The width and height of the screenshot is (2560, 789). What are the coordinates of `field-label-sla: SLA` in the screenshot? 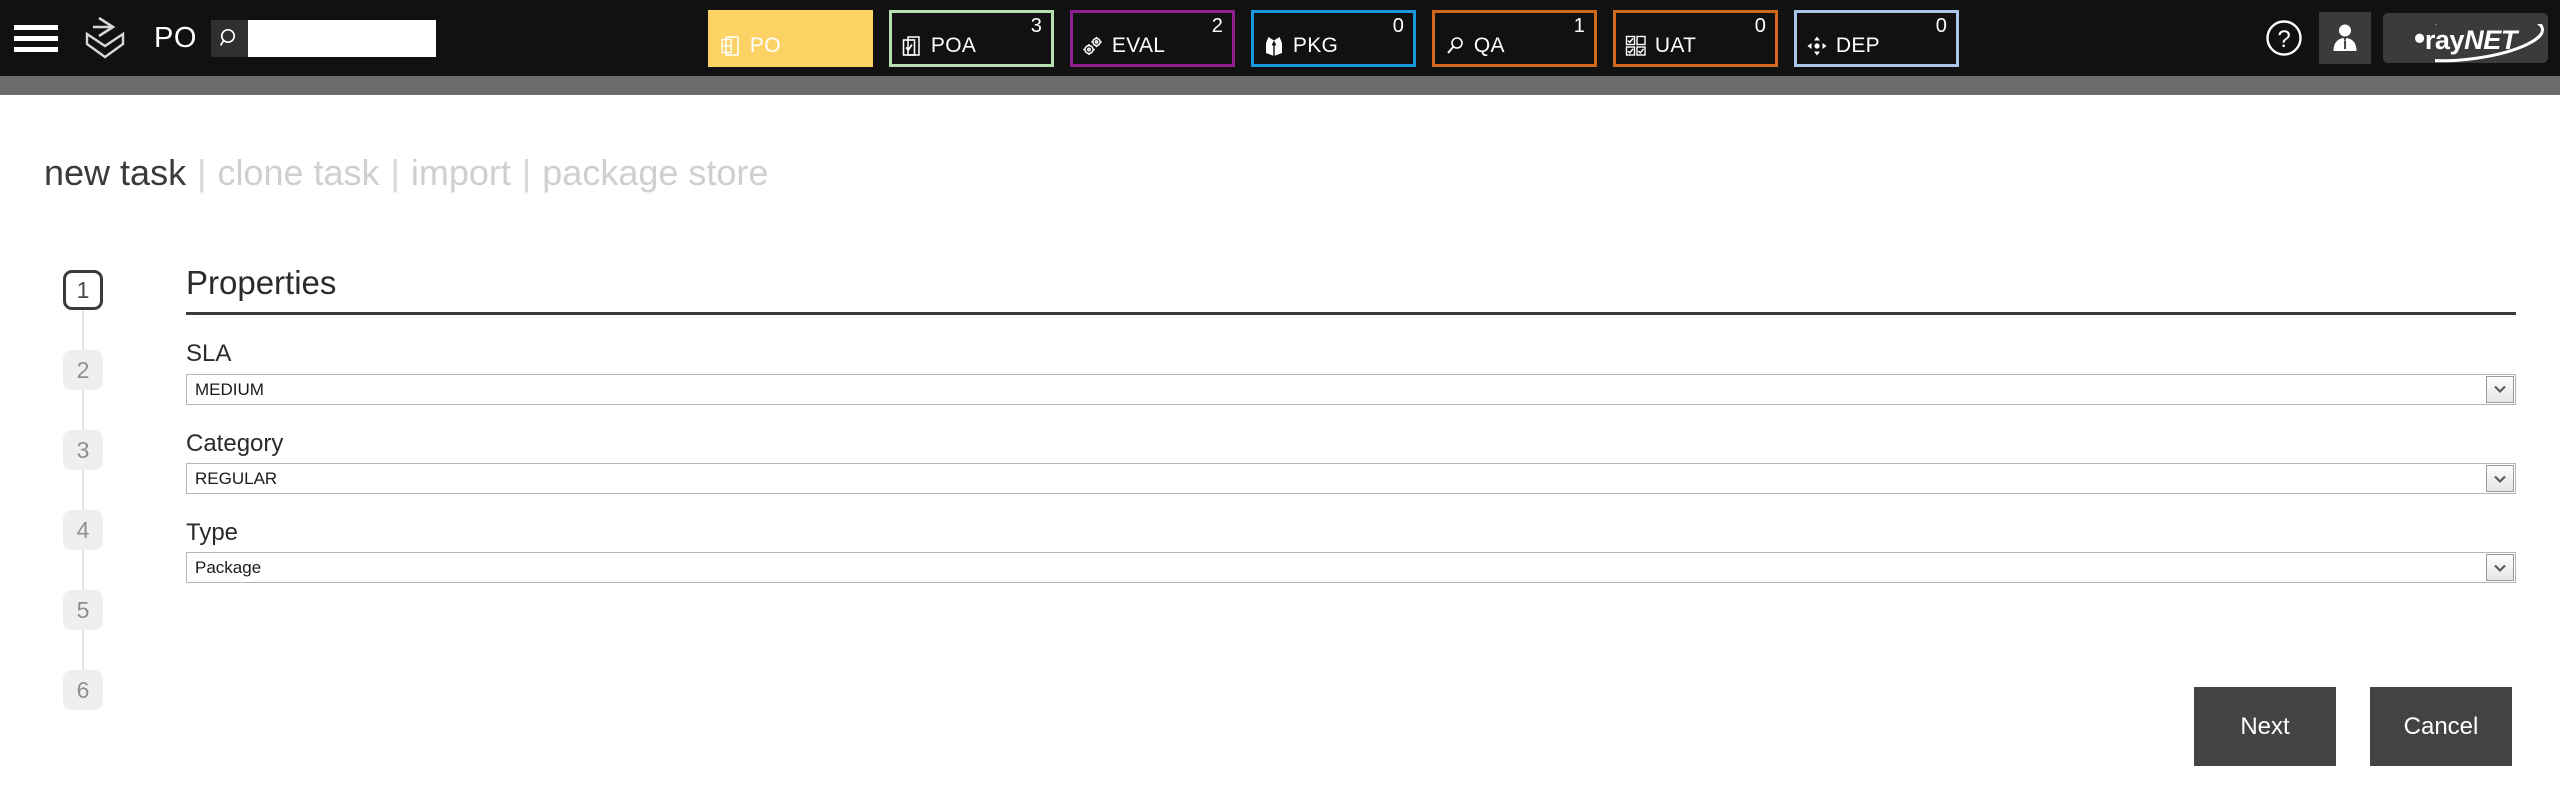 It's located at (209, 354).